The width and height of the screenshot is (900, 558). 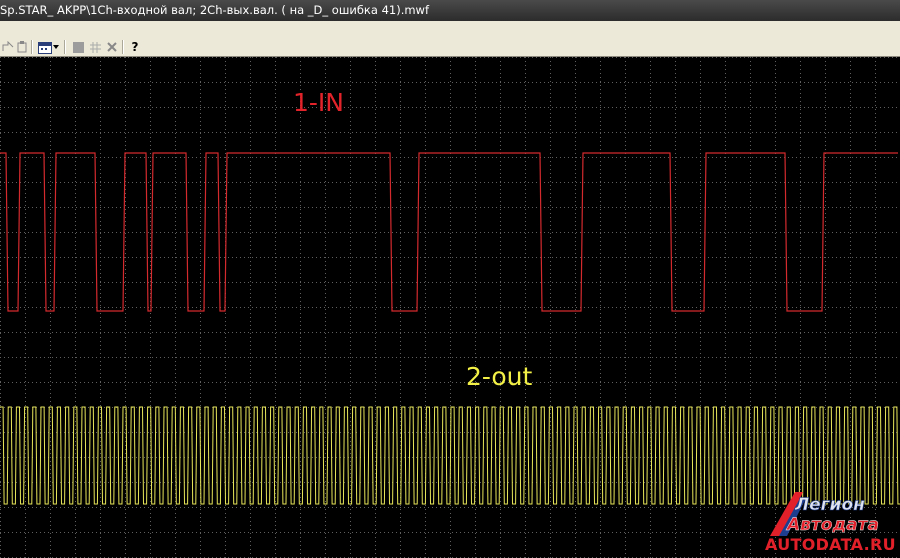 I want to click on watermark-logo: Легион Автодата AUTODATA.RU, so click(x=832, y=524).